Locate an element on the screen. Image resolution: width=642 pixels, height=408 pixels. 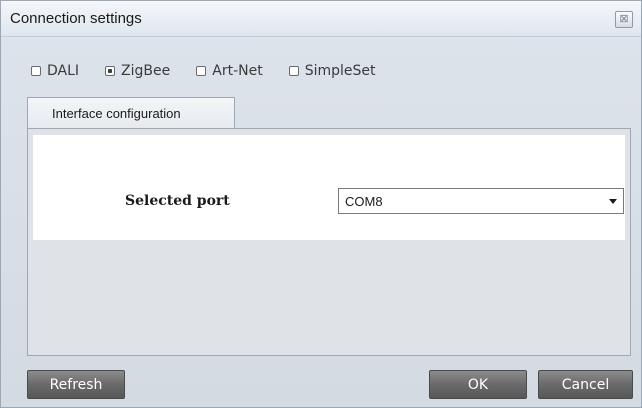
tab-interface-configuration: Interface configuration is located at coordinates (131, 113).